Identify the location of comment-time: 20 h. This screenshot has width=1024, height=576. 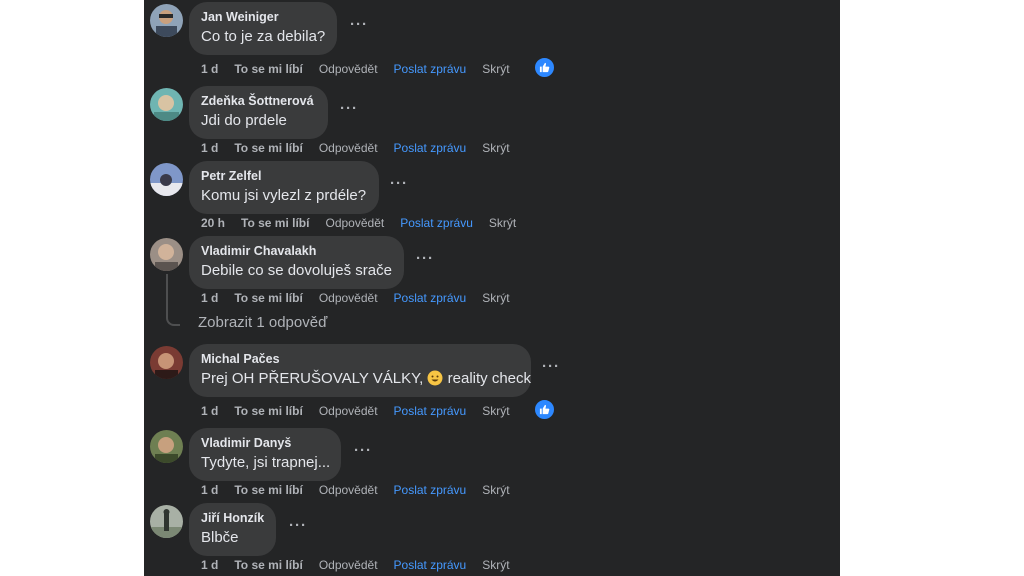
(213, 223).